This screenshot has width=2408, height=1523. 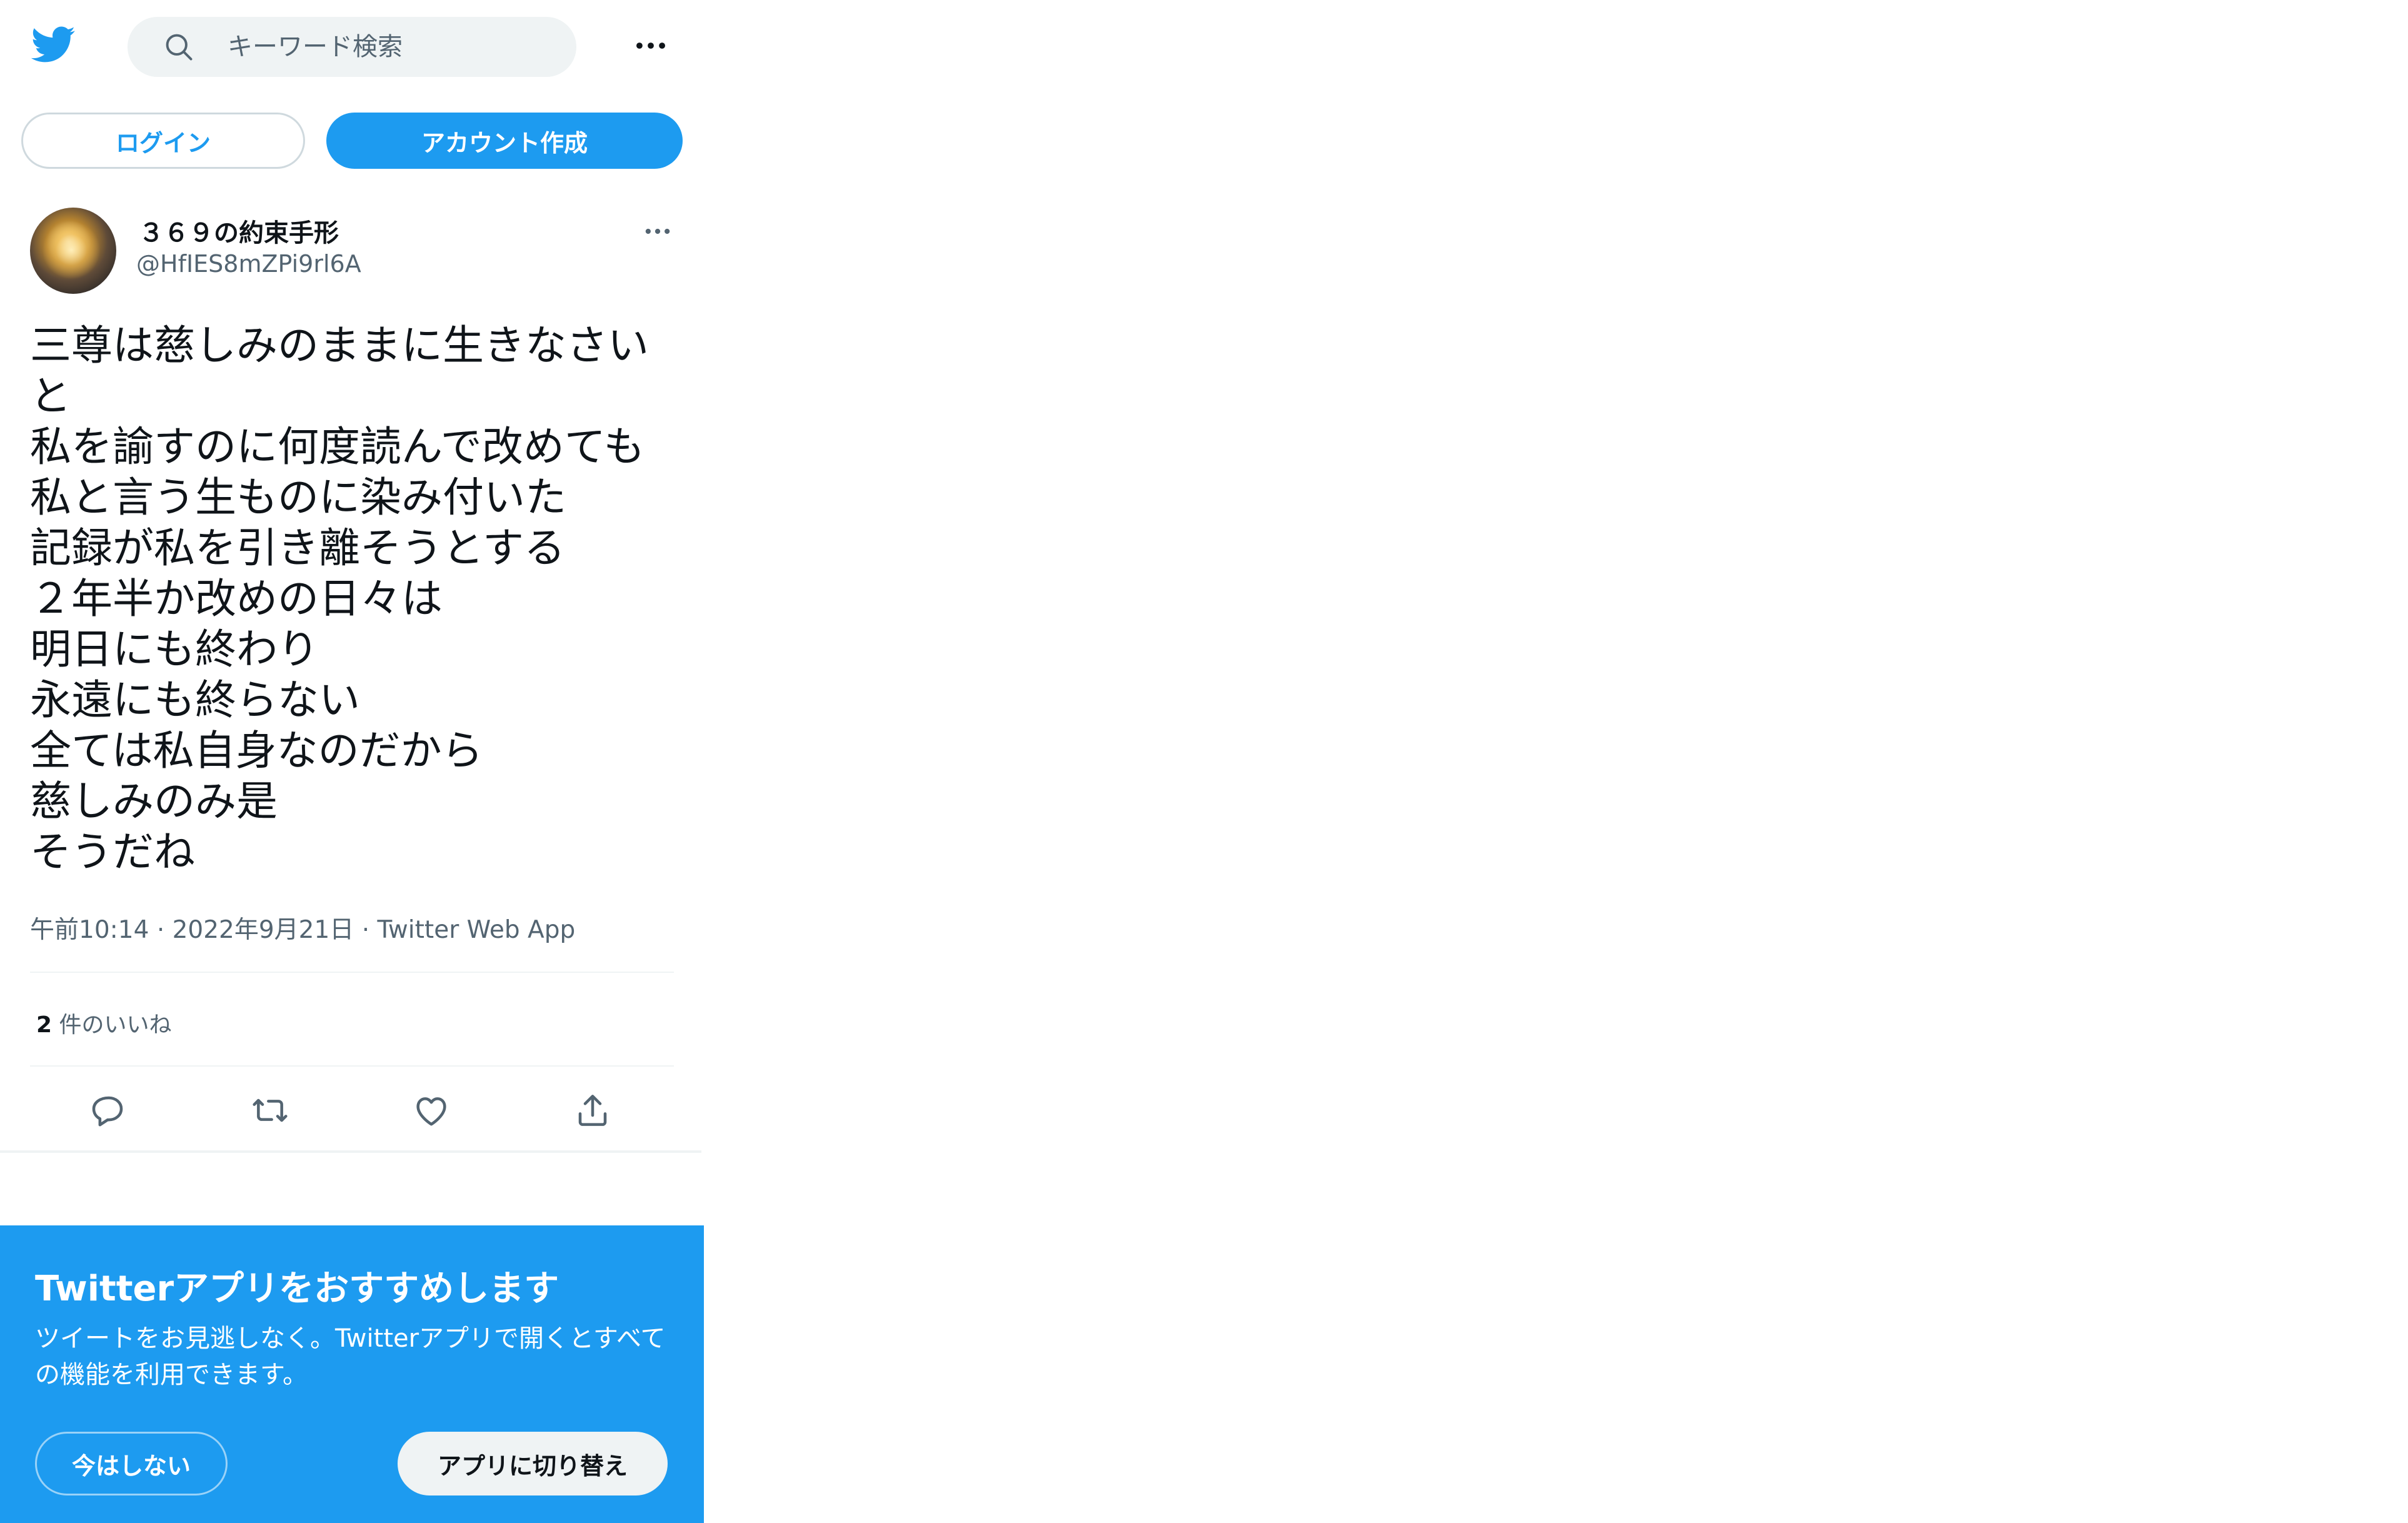 I want to click on tweet-text-line: そうだね, so click(x=112, y=852).